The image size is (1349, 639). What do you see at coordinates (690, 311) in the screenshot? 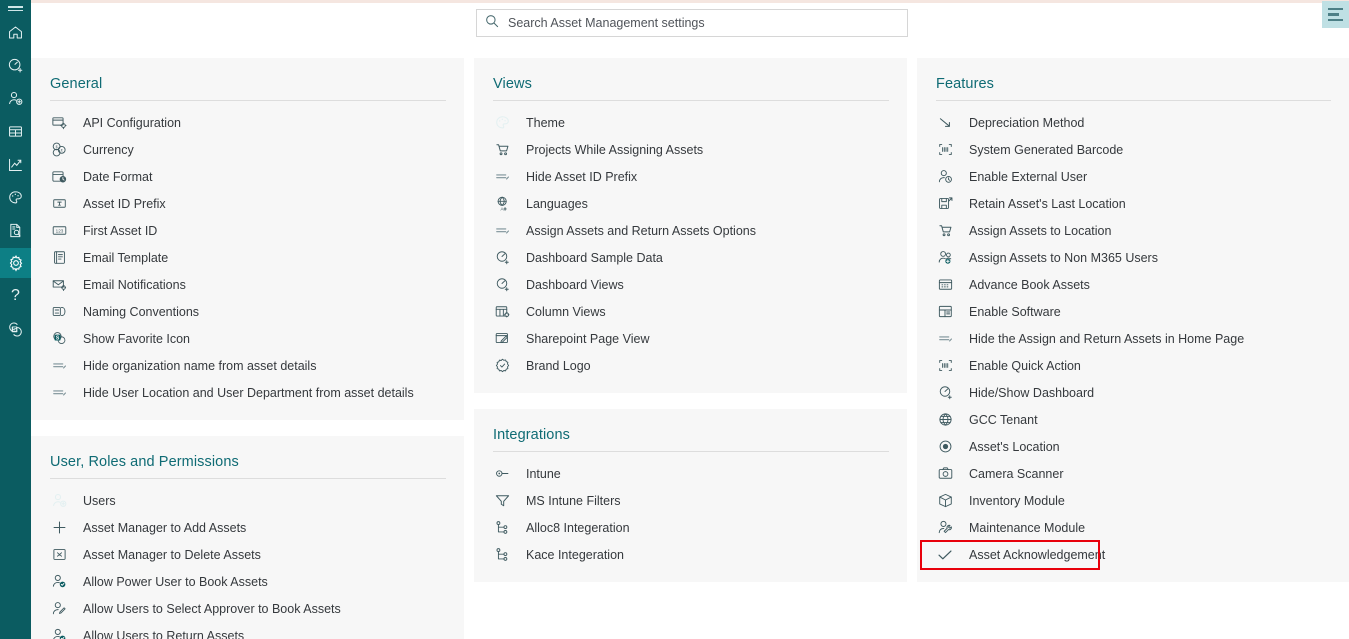
I see `setting-item-column-views: Column Views` at bounding box center [690, 311].